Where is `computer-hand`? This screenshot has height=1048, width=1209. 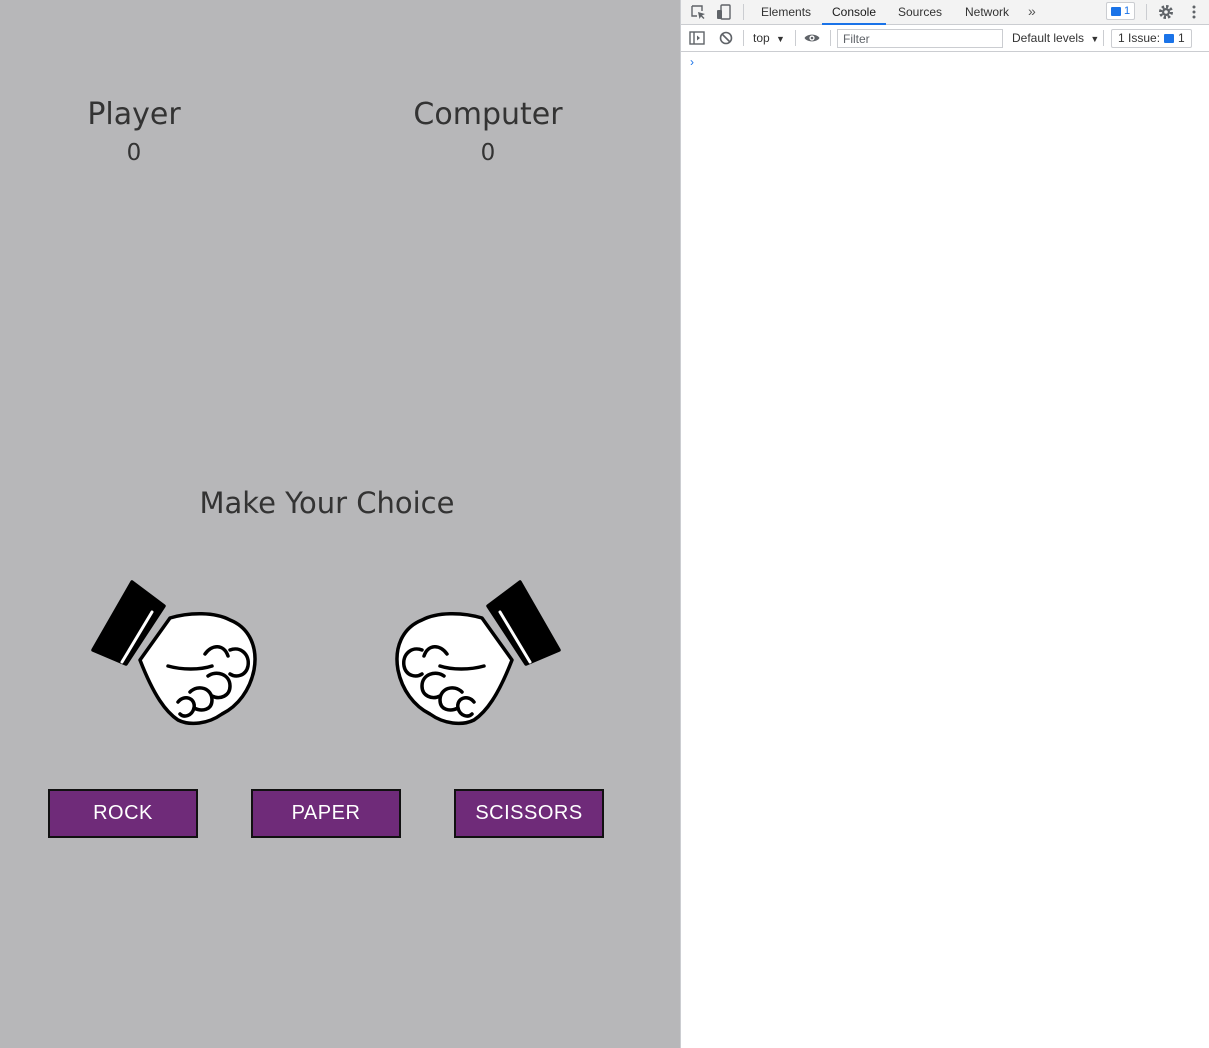 computer-hand is located at coordinates (477, 654).